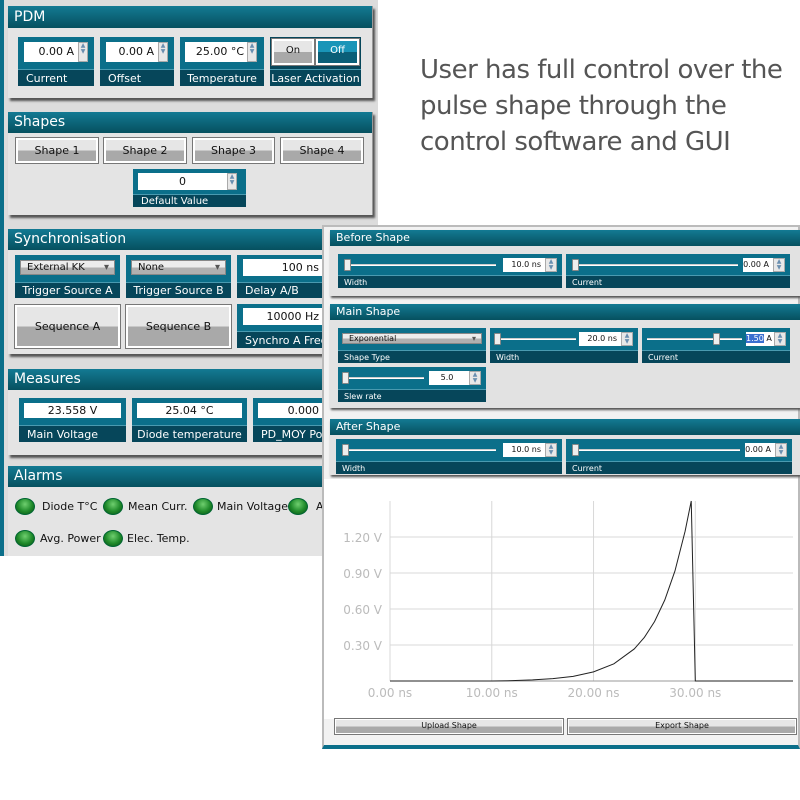 This screenshot has width=800, height=800. I want to click on shape-2-button: Shape 2, so click(145, 150).